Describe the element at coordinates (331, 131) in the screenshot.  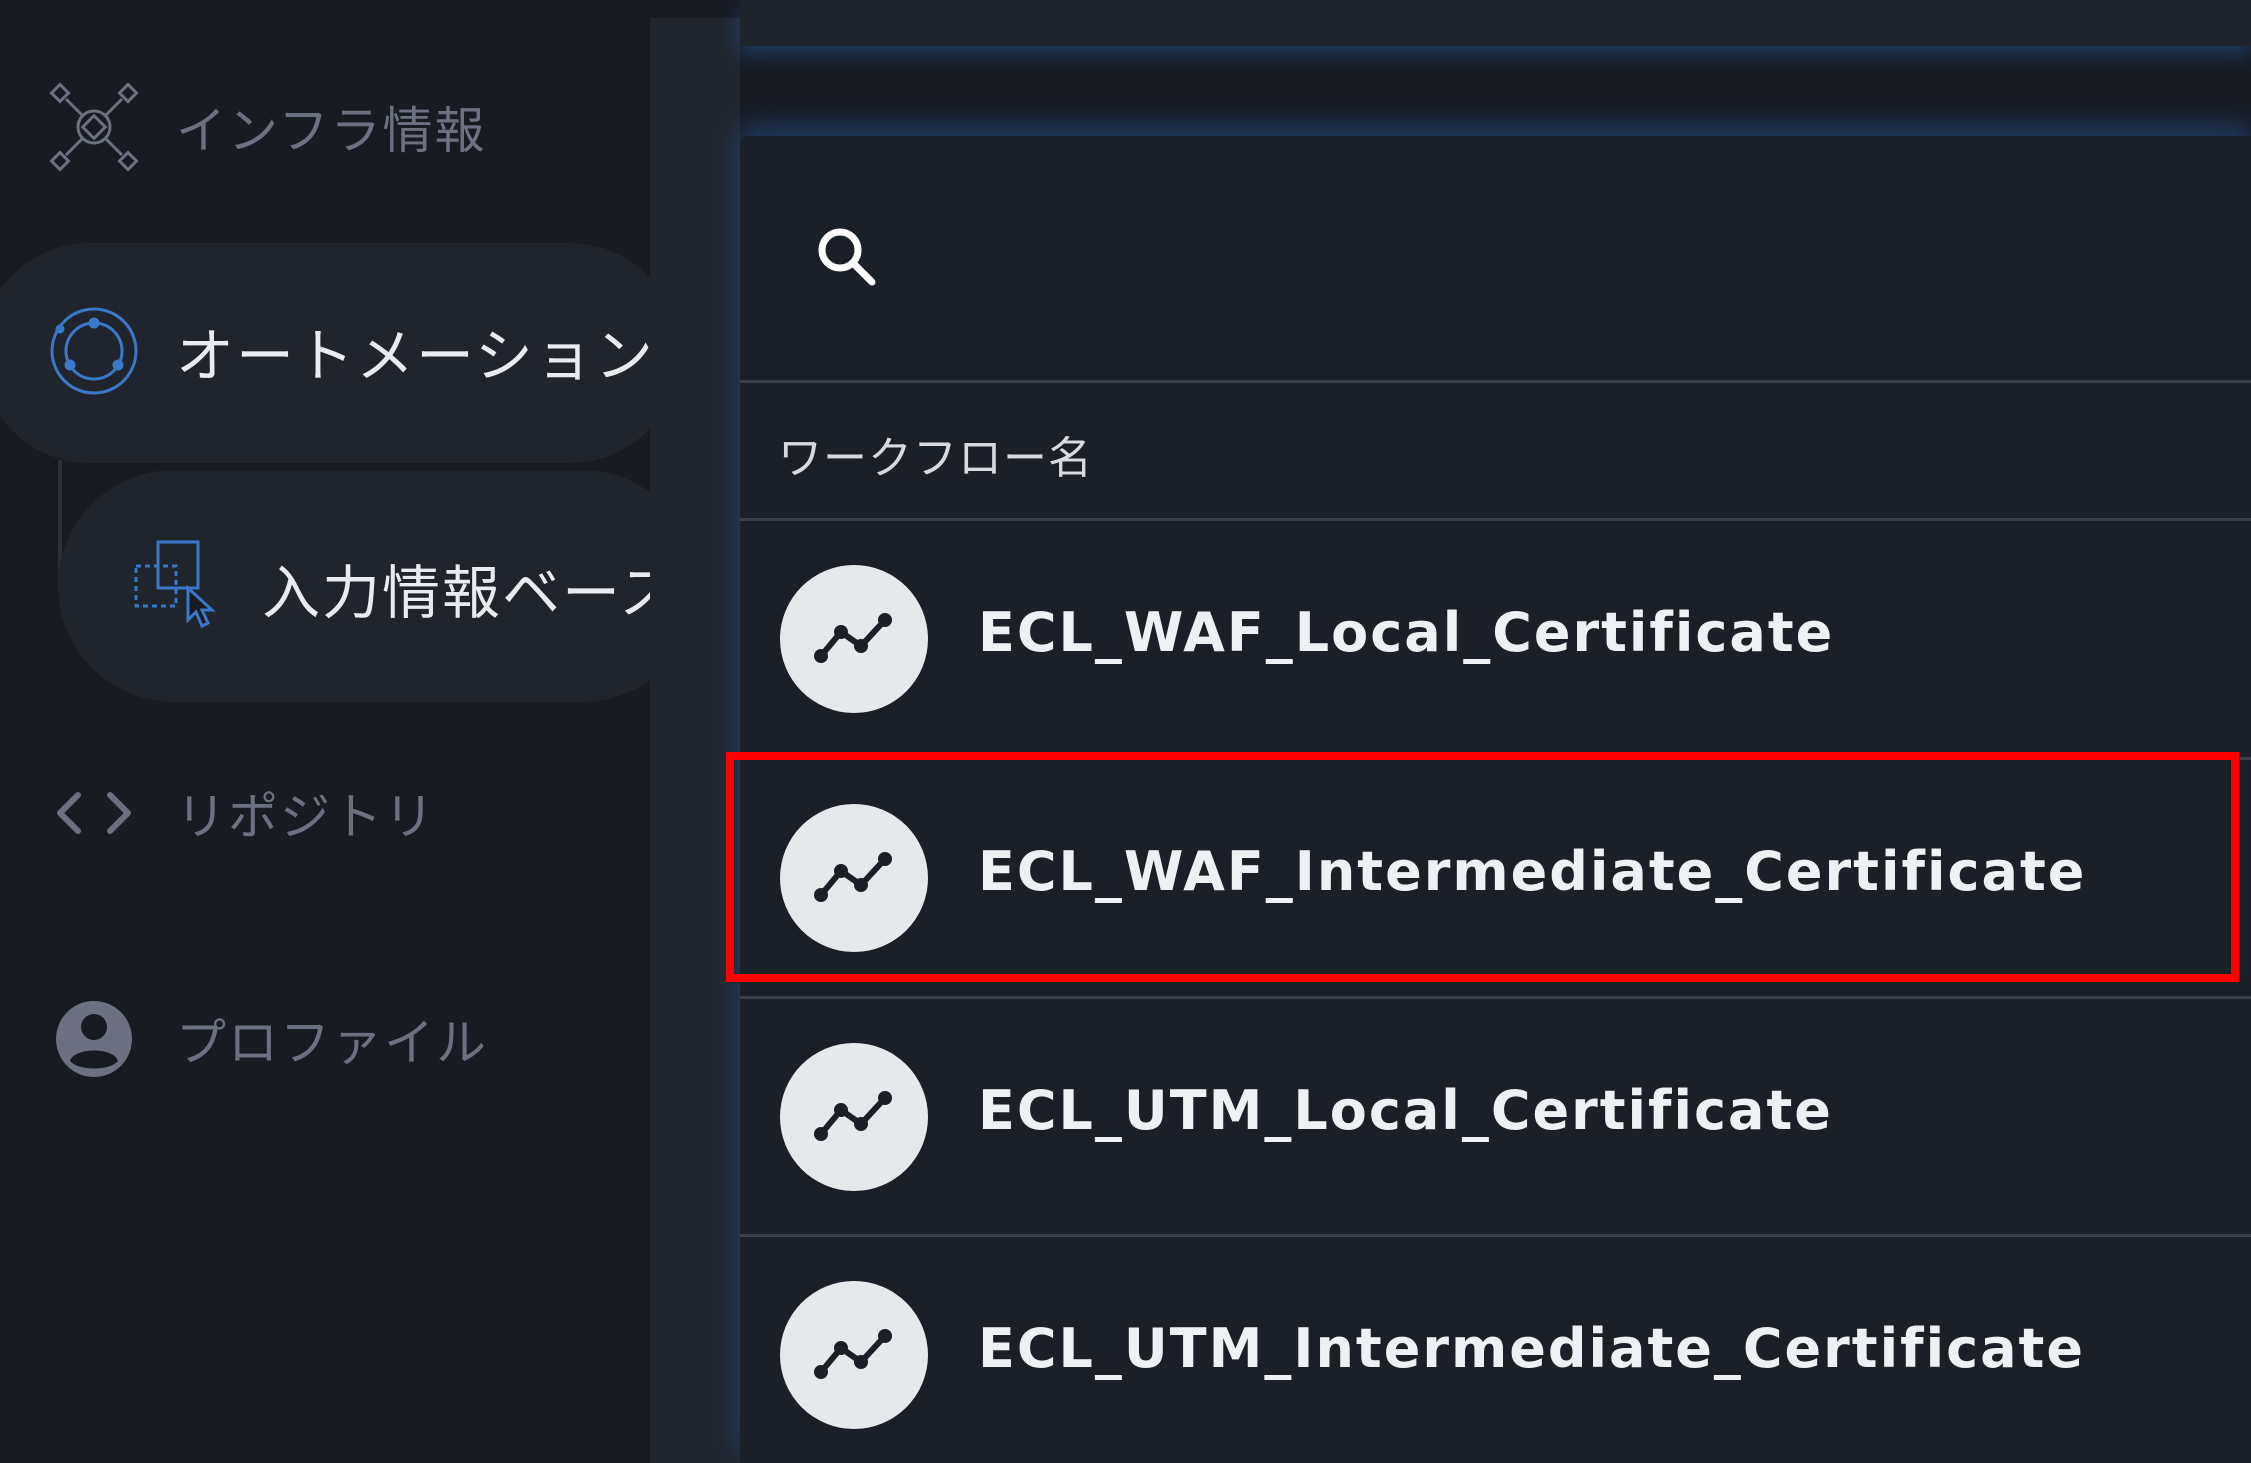
I see `sidebar-item-label: インフラ情報` at that location.